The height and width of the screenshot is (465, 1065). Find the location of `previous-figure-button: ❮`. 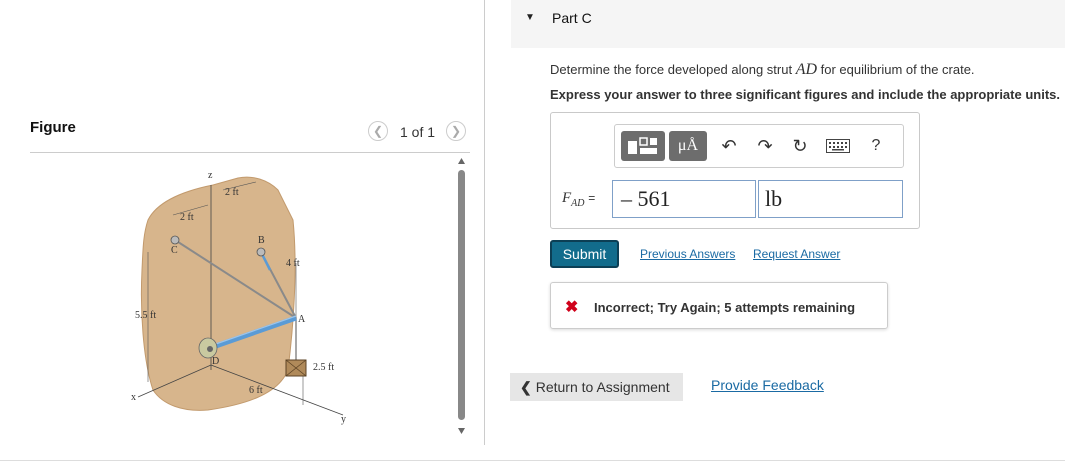

previous-figure-button: ❮ is located at coordinates (378, 131).